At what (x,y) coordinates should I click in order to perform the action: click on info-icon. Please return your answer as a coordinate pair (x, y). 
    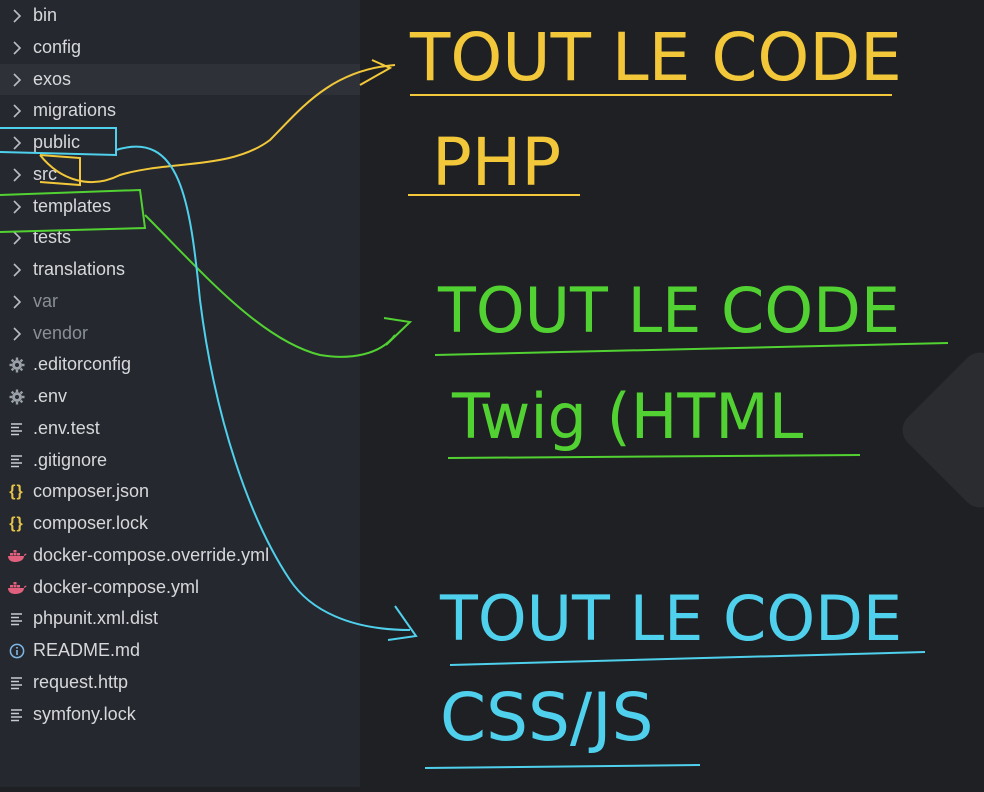
    Looking at the image, I should click on (16, 651).